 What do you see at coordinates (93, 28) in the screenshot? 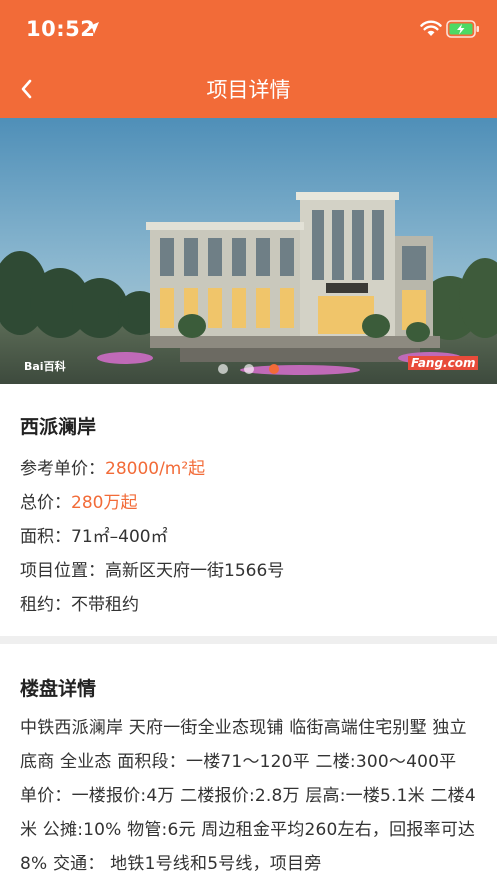
I see `location-arrow-icon` at bounding box center [93, 28].